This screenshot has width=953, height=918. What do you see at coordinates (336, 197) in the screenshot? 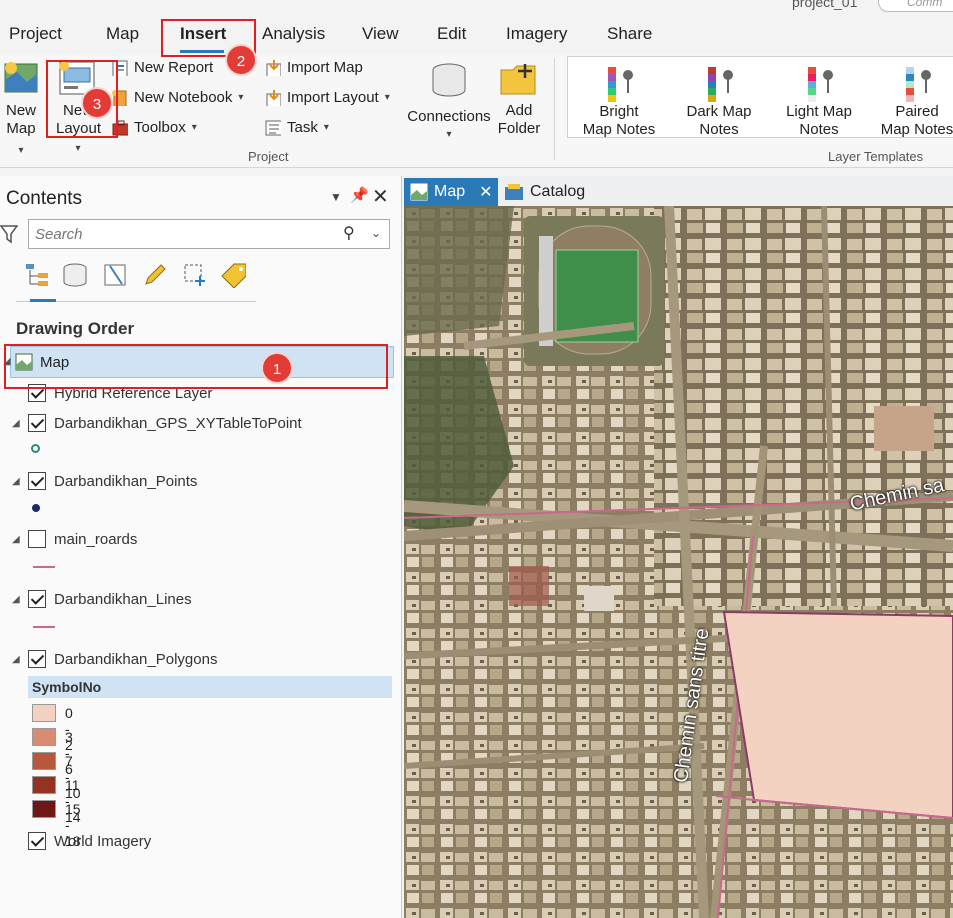
I see `pane-options-icon: ▼` at bounding box center [336, 197].